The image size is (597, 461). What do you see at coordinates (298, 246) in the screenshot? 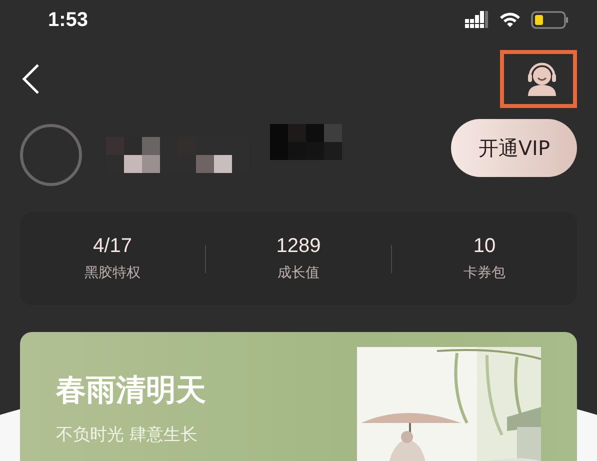
I see `stat-value: 1289` at bounding box center [298, 246].